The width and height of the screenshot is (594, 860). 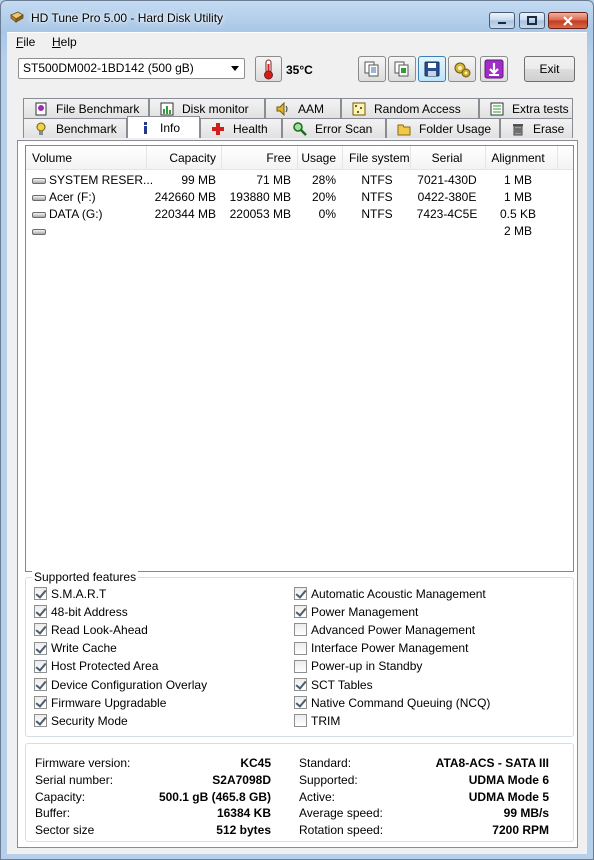 What do you see at coordinates (404, 129) in the screenshot?
I see `folder-icon` at bounding box center [404, 129].